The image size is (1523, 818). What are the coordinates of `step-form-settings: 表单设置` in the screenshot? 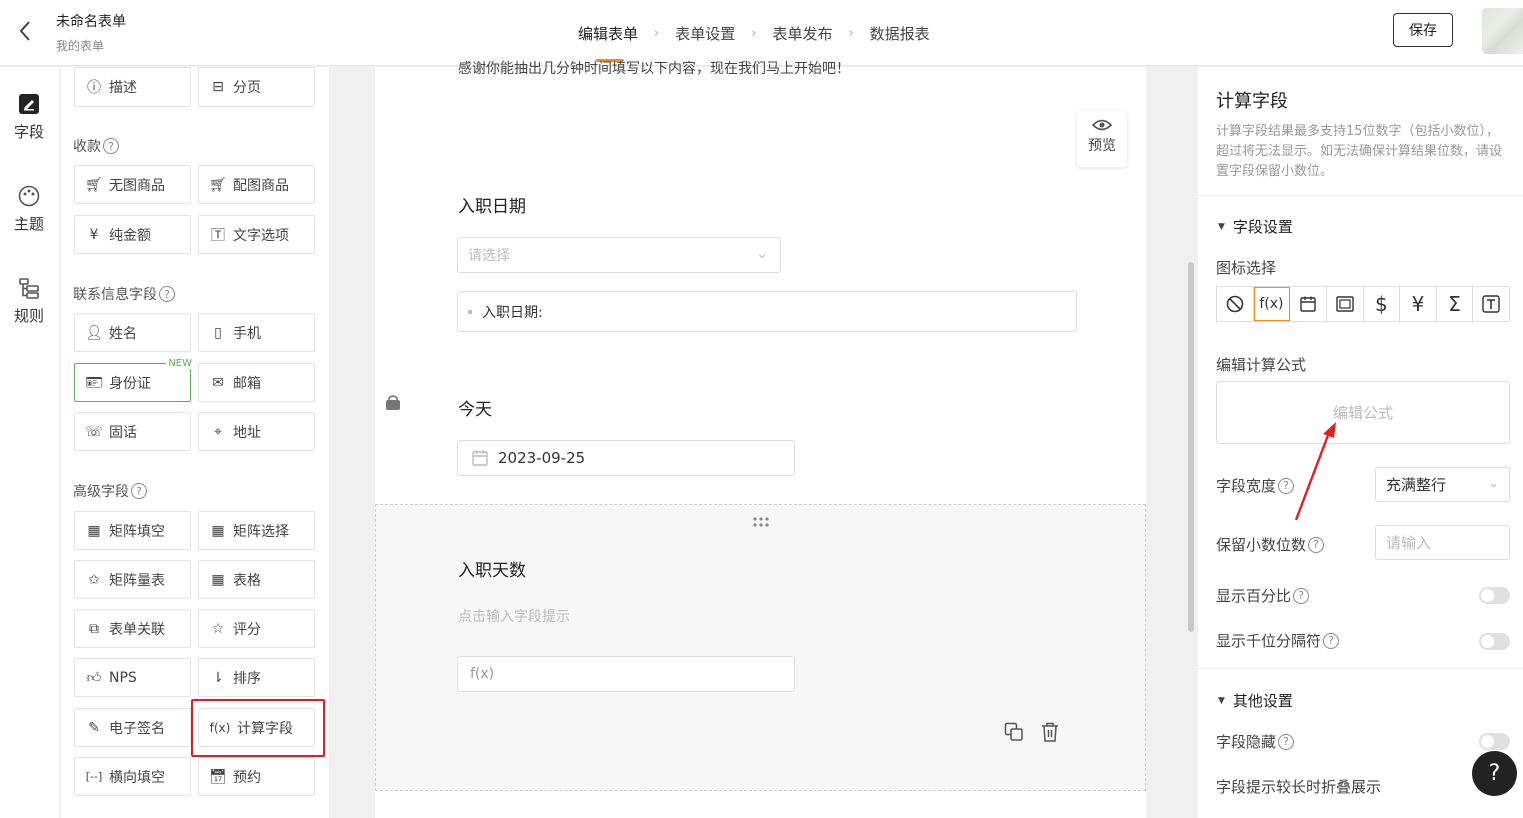 It's located at (705, 33).